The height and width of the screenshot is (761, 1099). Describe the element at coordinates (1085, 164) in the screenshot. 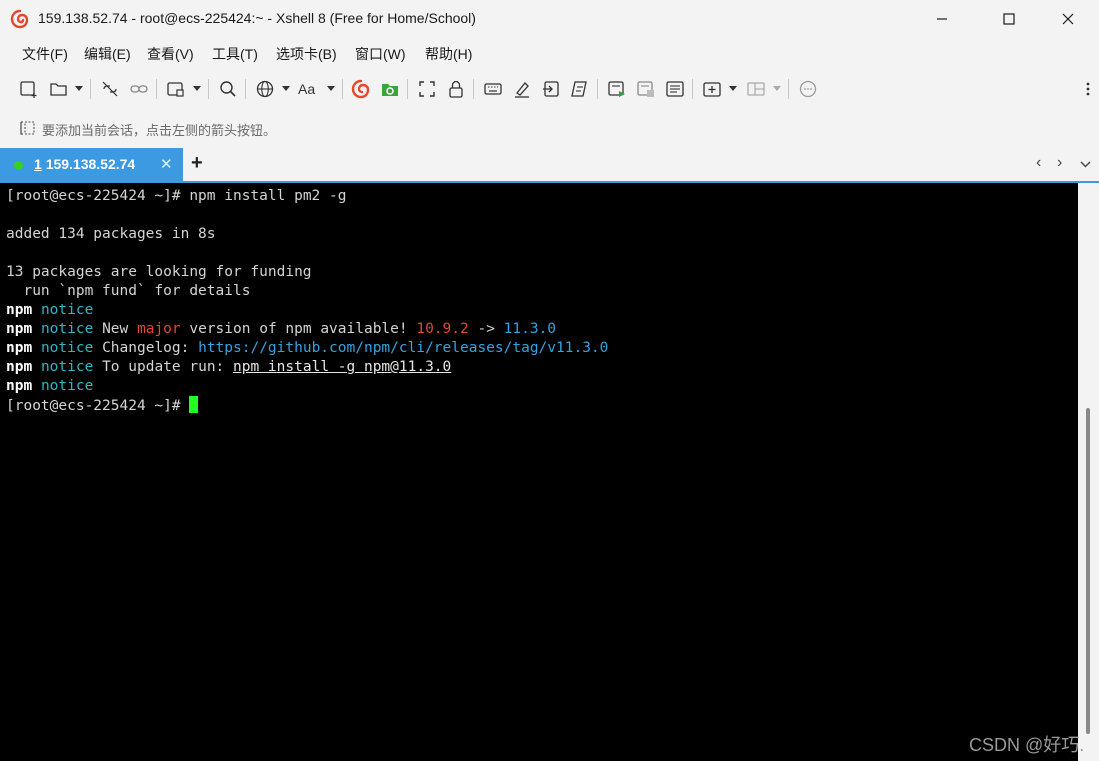

I see `tab-list-chevron-icon` at that location.